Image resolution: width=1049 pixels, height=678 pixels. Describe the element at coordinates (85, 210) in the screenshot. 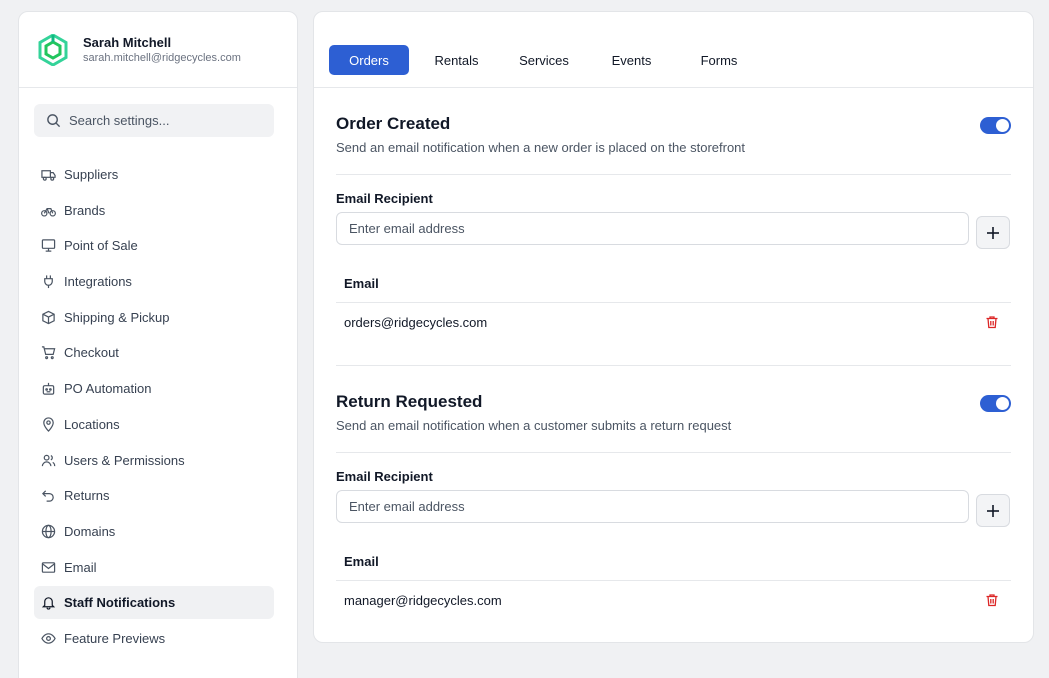

I see `sidebar-item-label: Brands` at that location.